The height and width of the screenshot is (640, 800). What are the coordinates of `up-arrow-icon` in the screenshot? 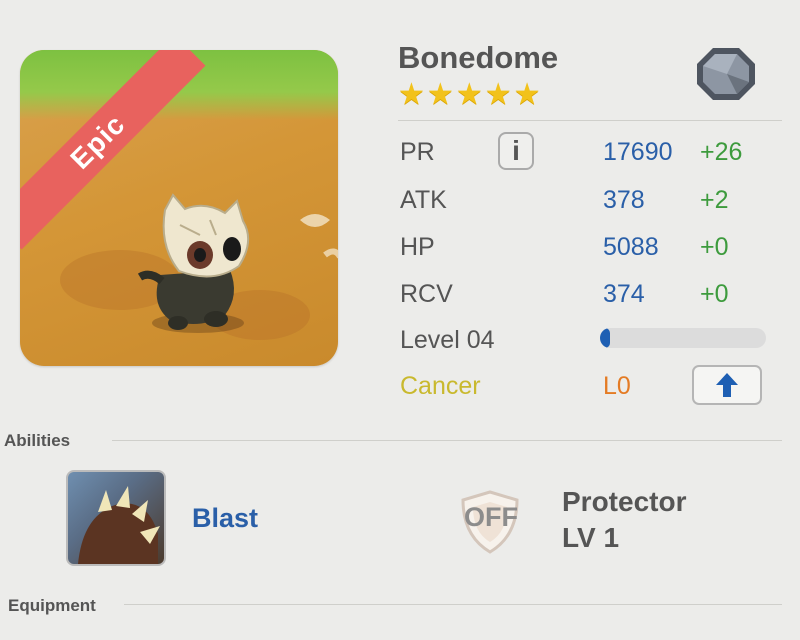 It's located at (727, 385).